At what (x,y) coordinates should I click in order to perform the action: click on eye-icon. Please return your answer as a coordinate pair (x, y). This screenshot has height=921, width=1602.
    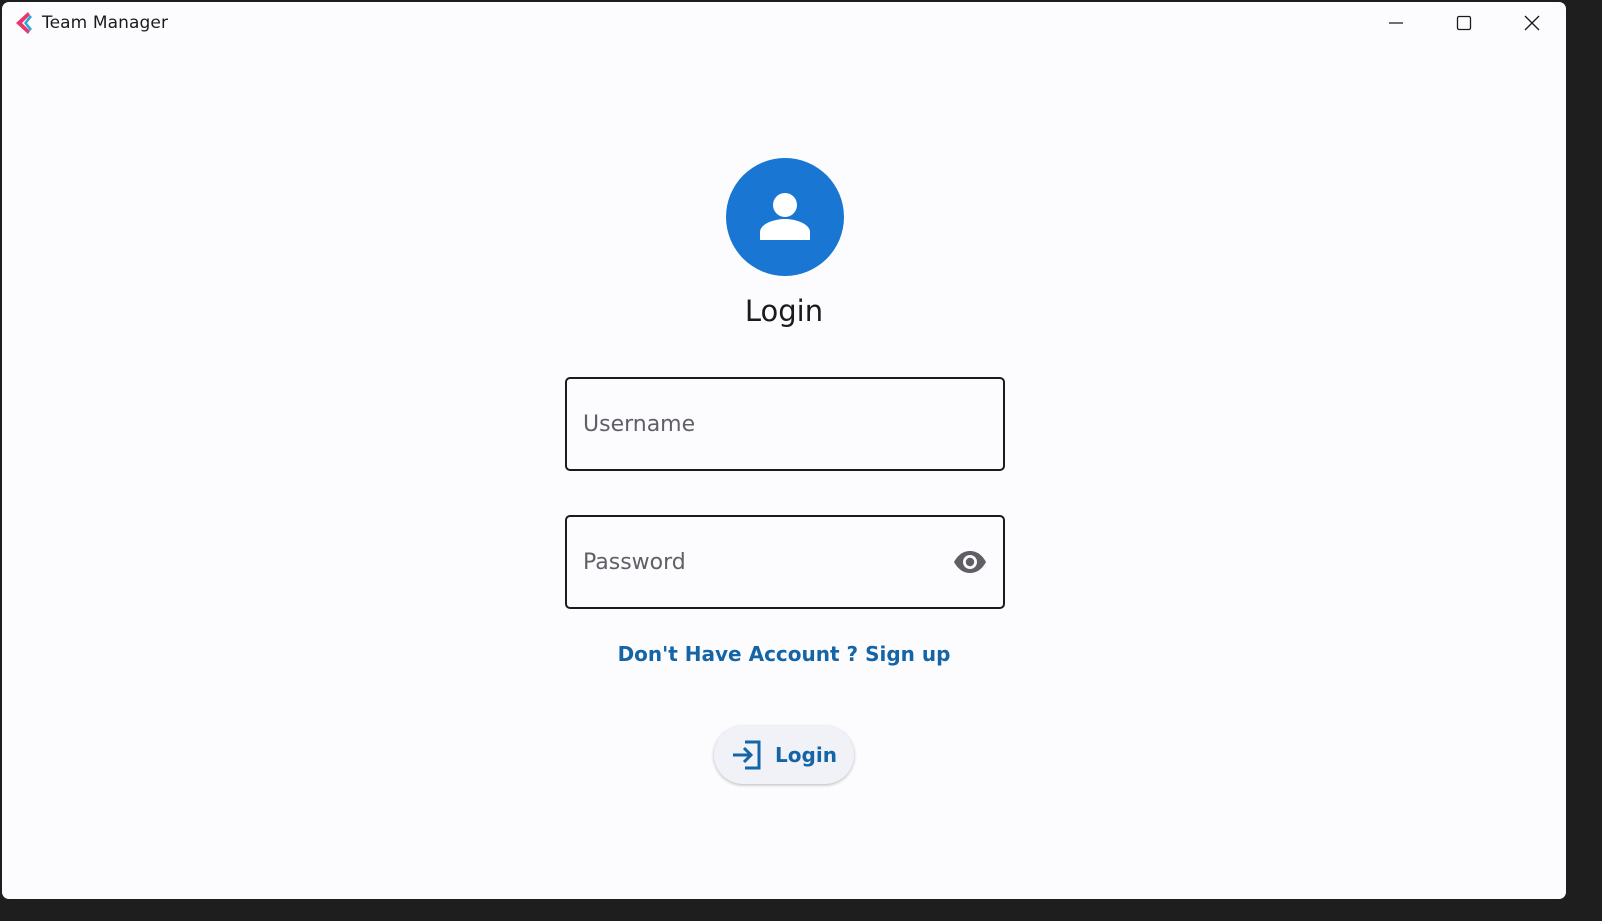
    Looking at the image, I should click on (970, 562).